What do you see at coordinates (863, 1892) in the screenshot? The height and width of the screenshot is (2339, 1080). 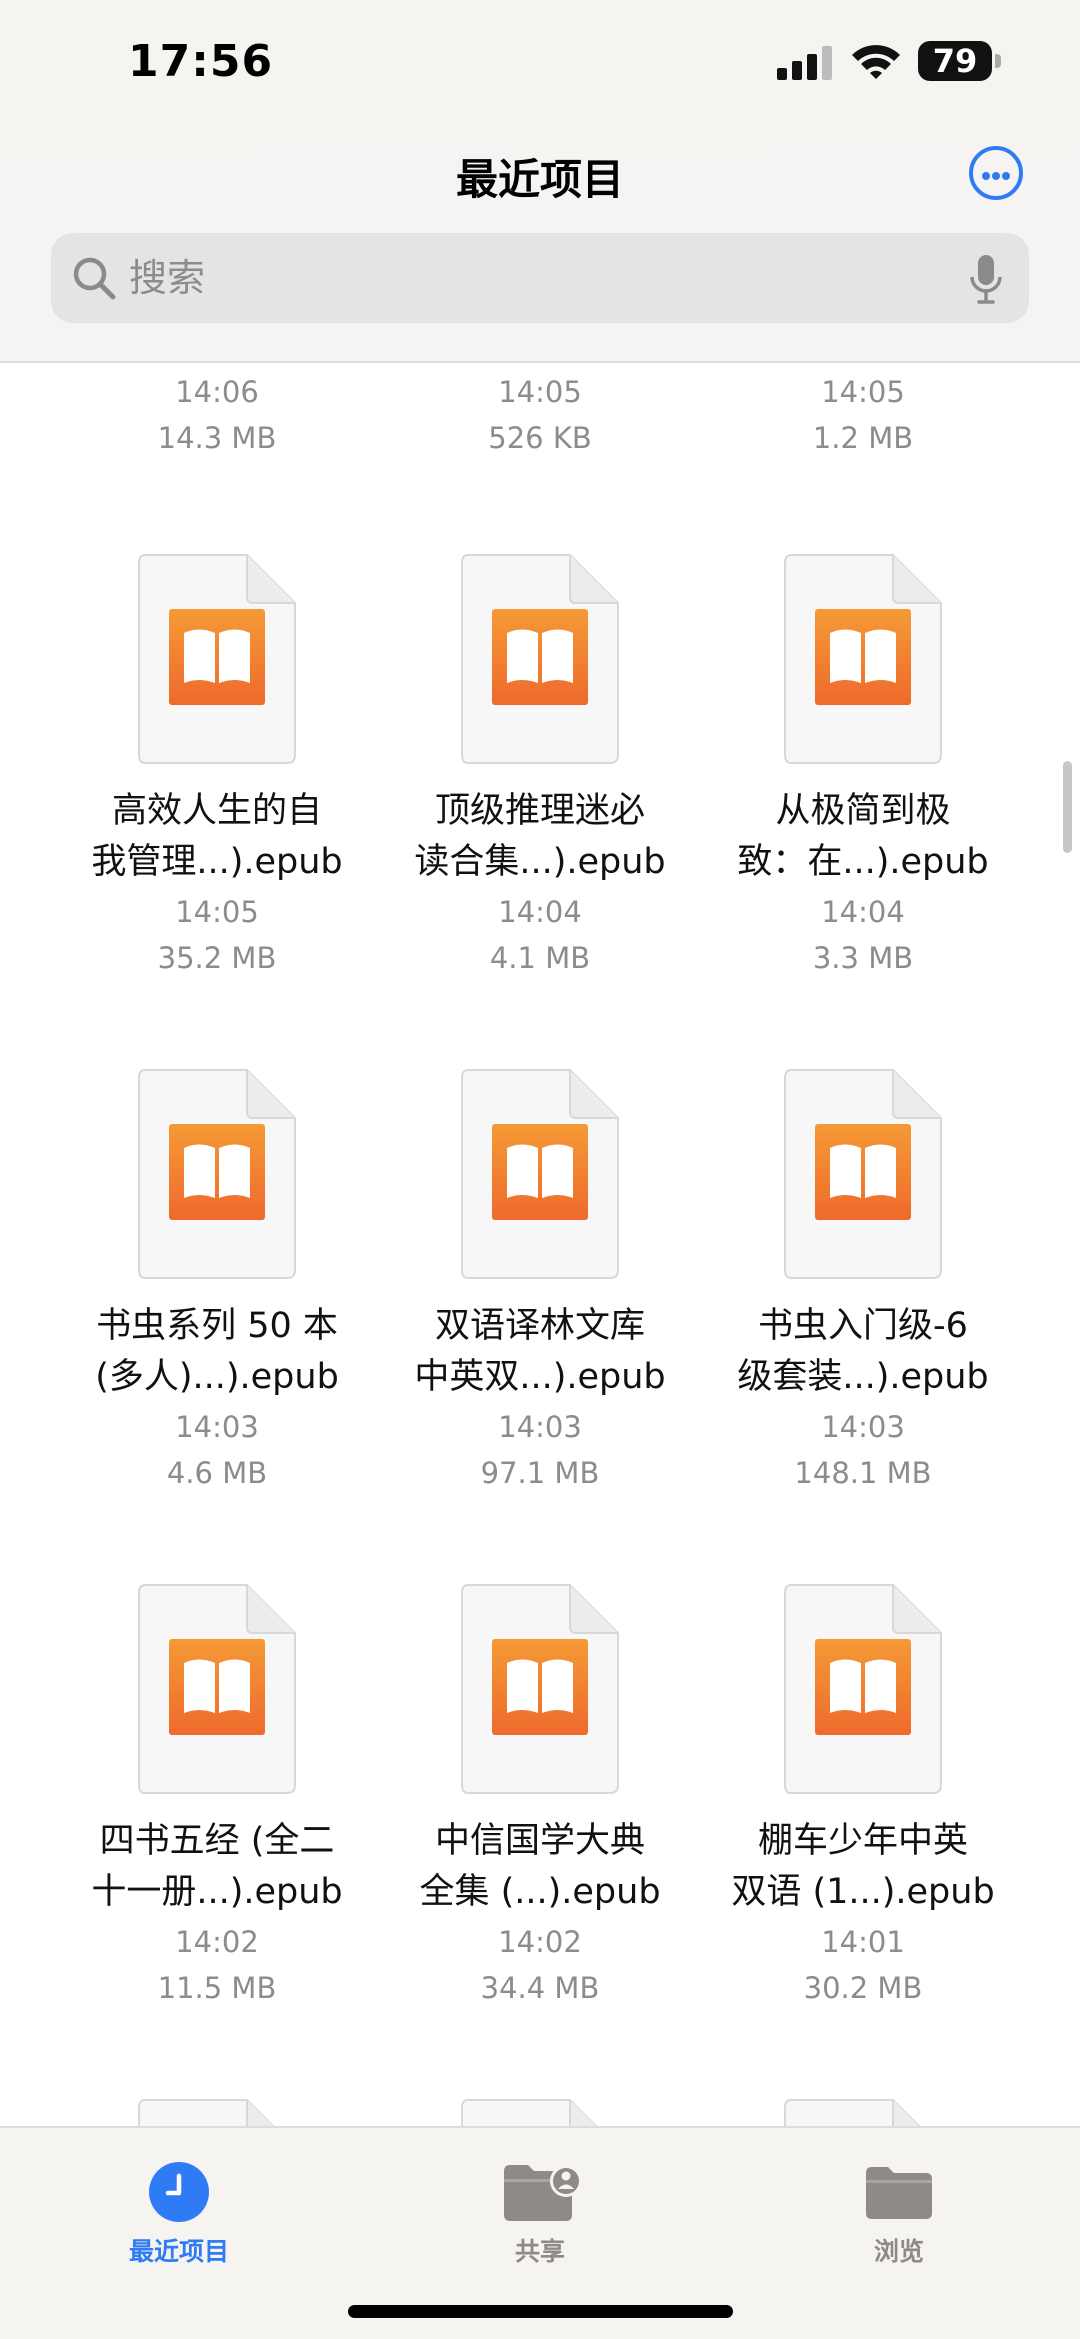 I see `file-name-line2: 双语 (1...).epub` at bounding box center [863, 1892].